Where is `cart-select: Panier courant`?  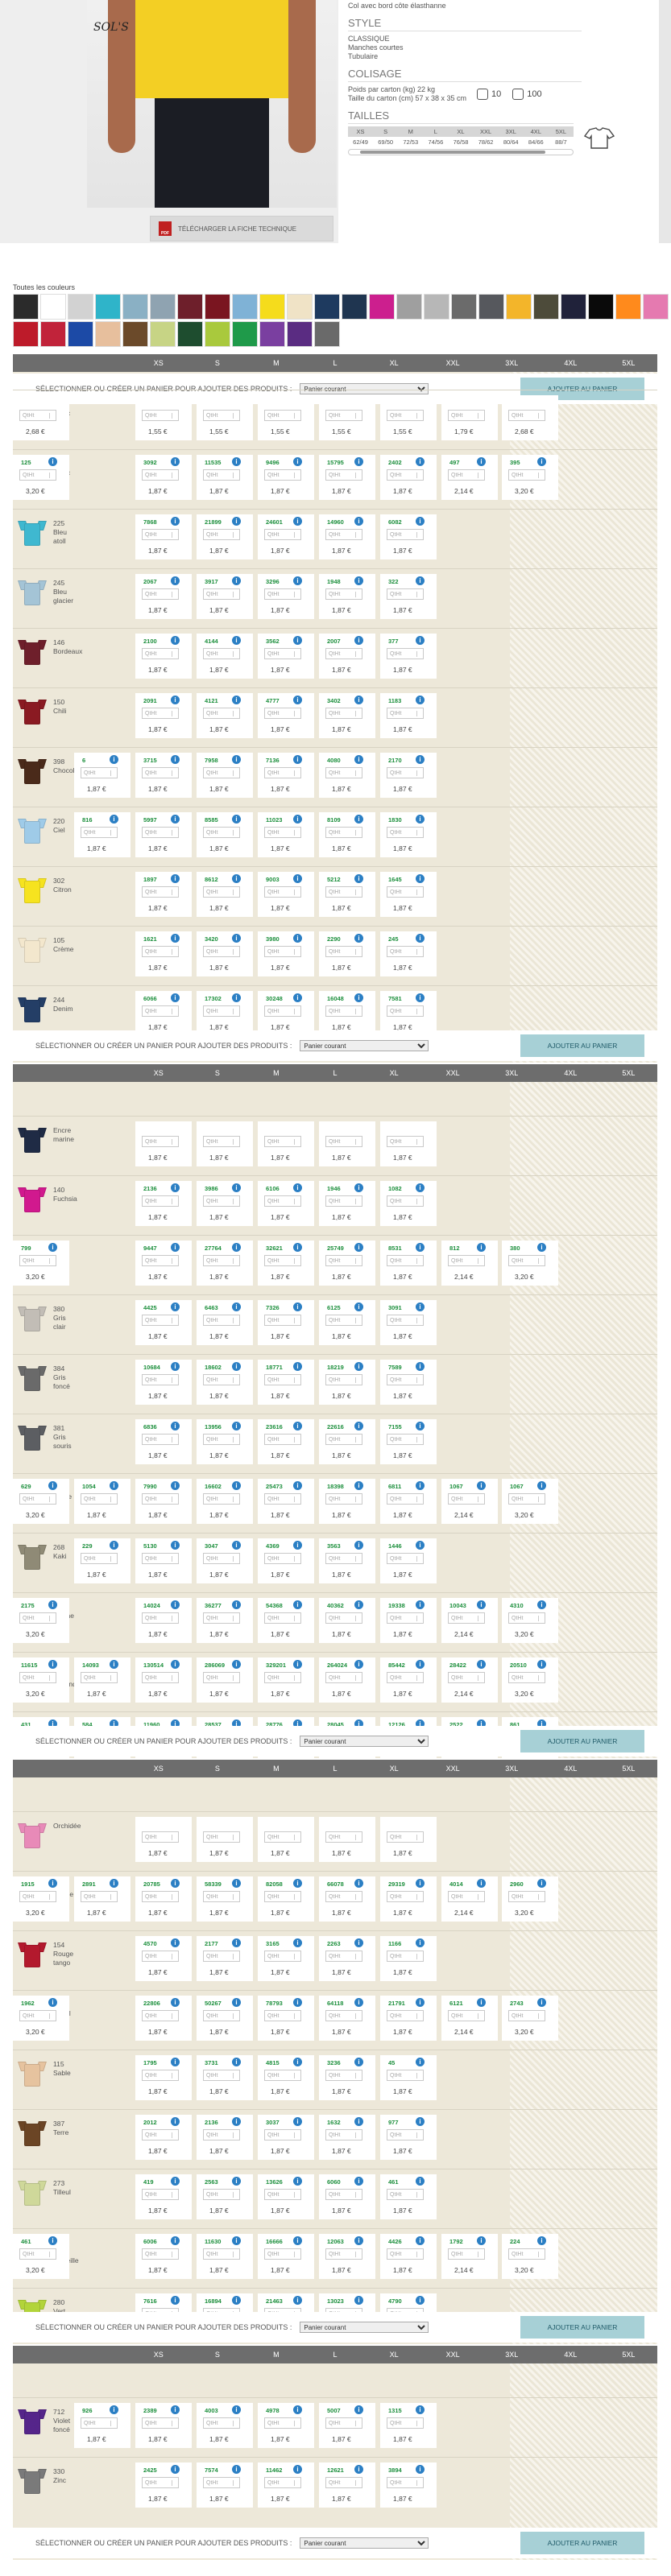
cart-select: Panier courant is located at coordinates (364, 1045).